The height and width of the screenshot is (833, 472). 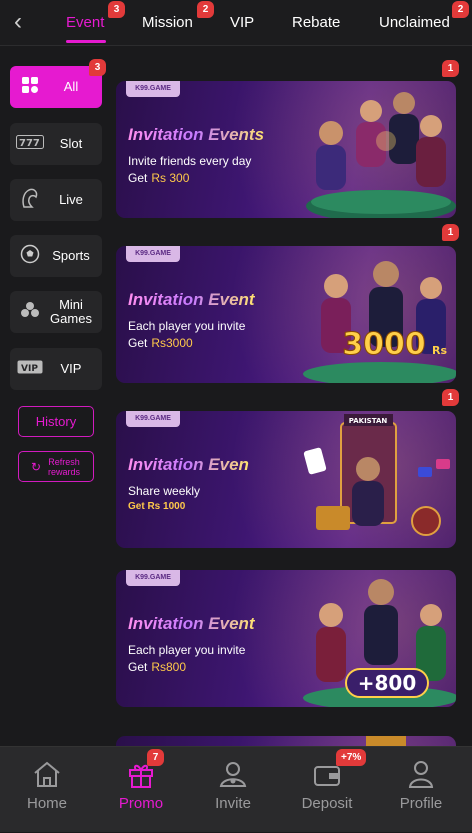 I want to click on grid-icon, so click(x=30, y=87).